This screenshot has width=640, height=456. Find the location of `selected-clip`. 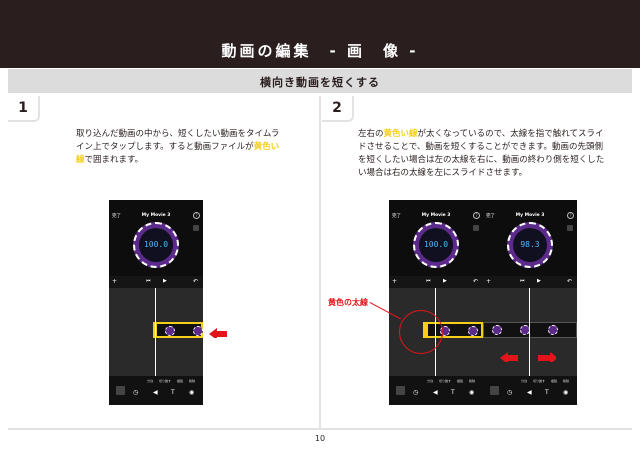

selected-clip is located at coordinates (178, 330).